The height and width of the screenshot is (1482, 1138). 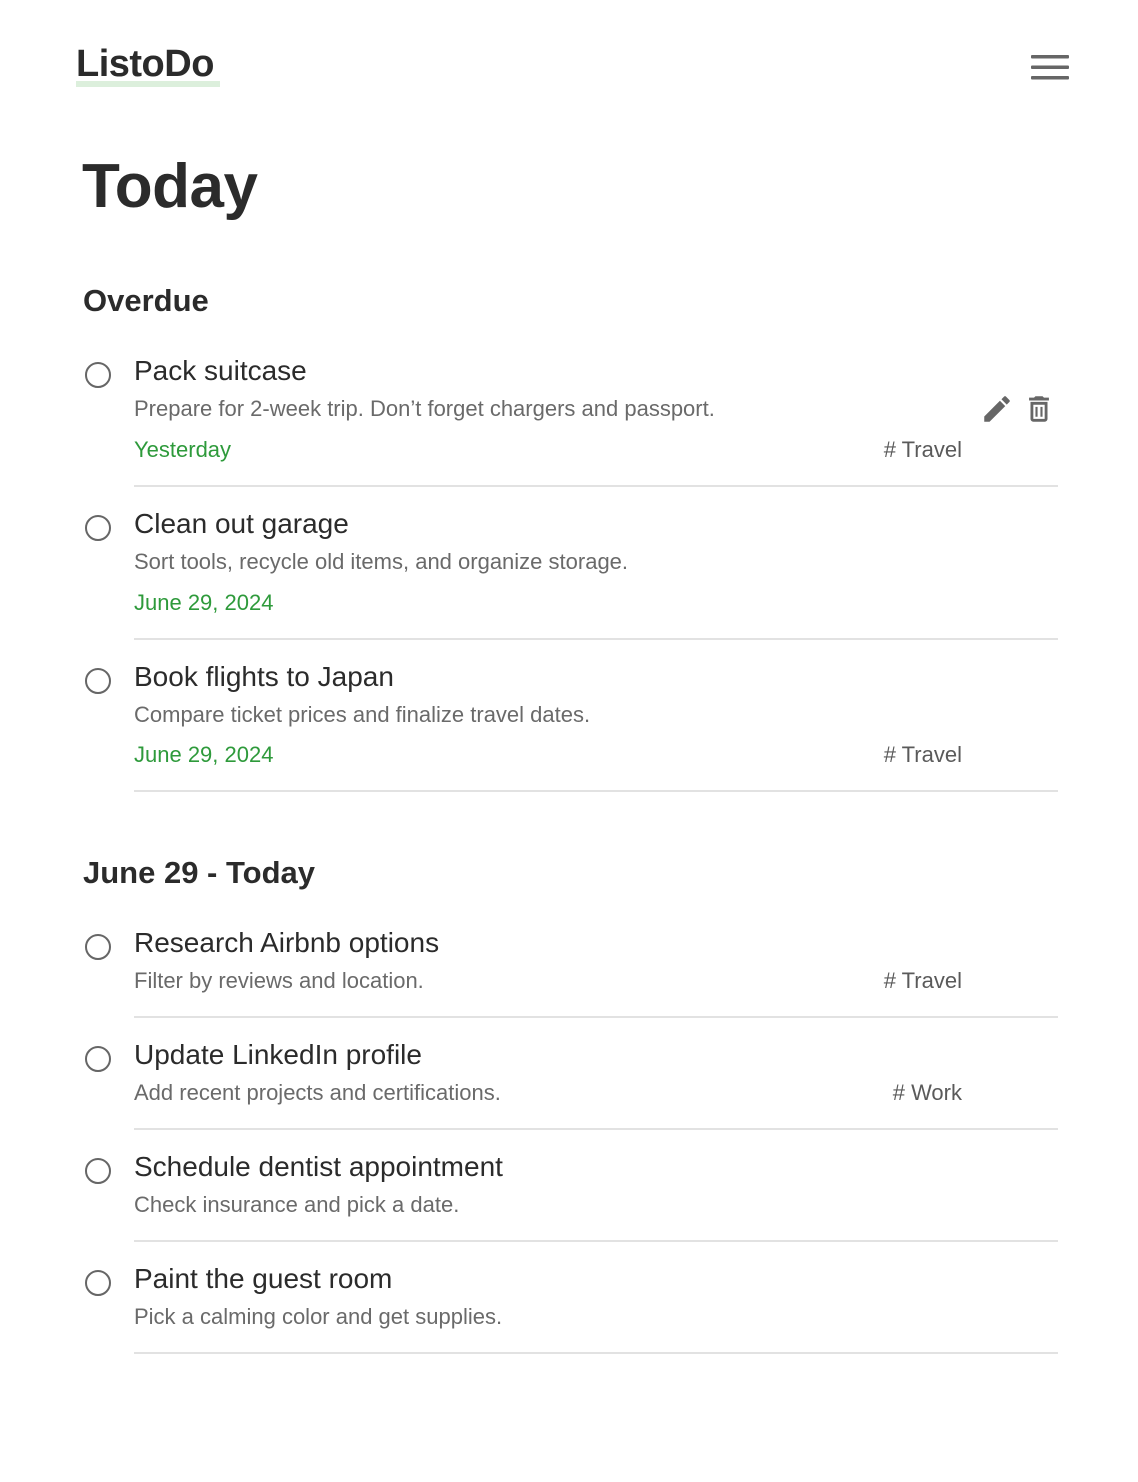 What do you see at coordinates (1020, 409) in the screenshot?
I see `task-actions` at bounding box center [1020, 409].